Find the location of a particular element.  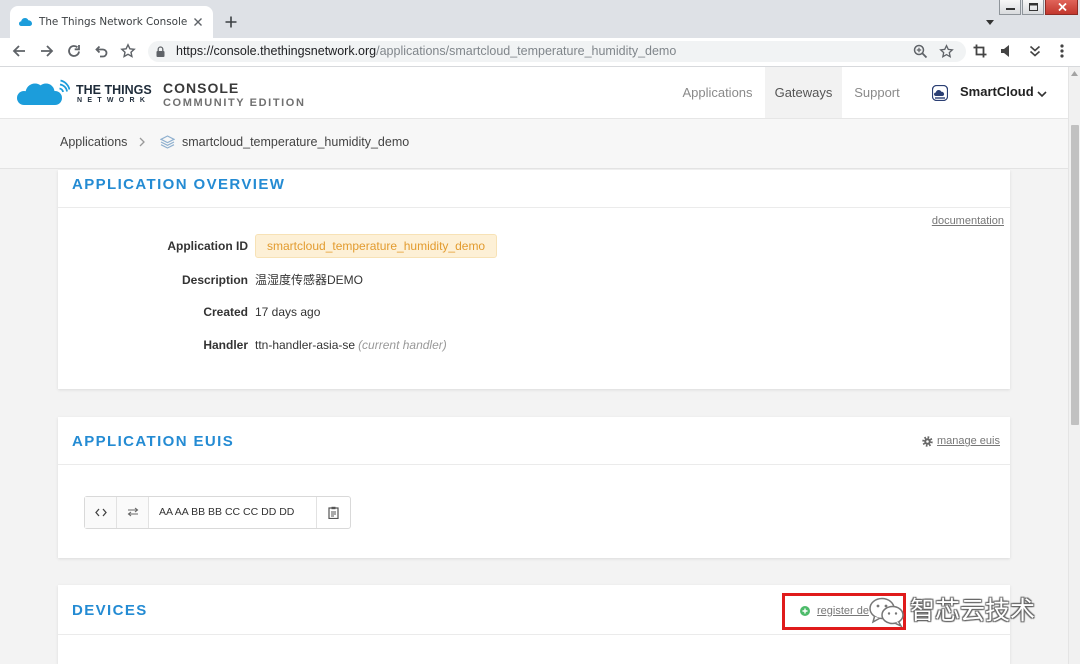

card-title: APPLICATION EUIS is located at coordinates (153, 441).